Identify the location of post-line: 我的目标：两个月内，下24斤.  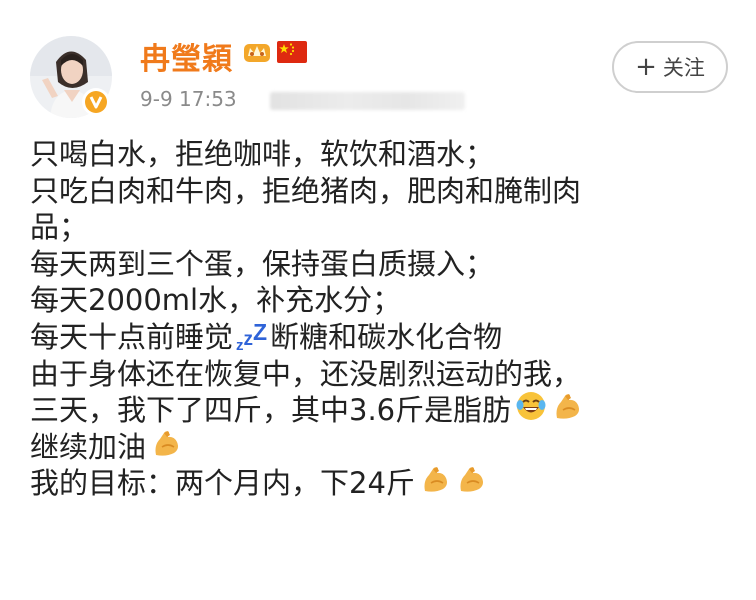
(380, 483).